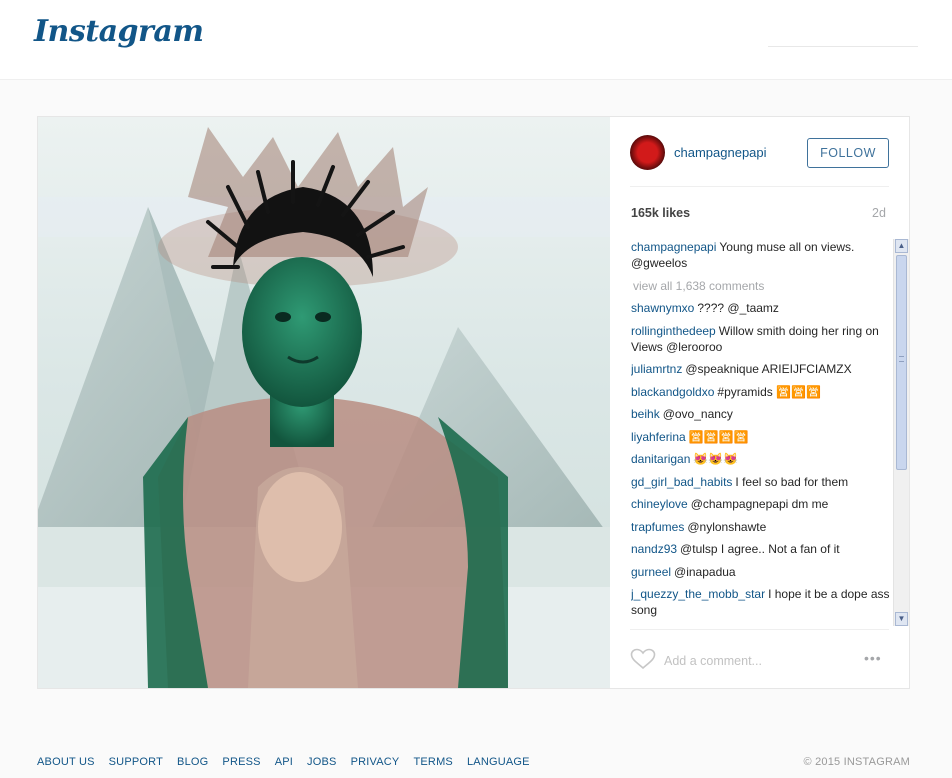 The height and width of the screenshot is (778, 952). What do you see at coordinates (769, 391) in the screenshot?
I see `comment-text: #pyramids 🈺🈺🈺` at bounding box center [769, 391].